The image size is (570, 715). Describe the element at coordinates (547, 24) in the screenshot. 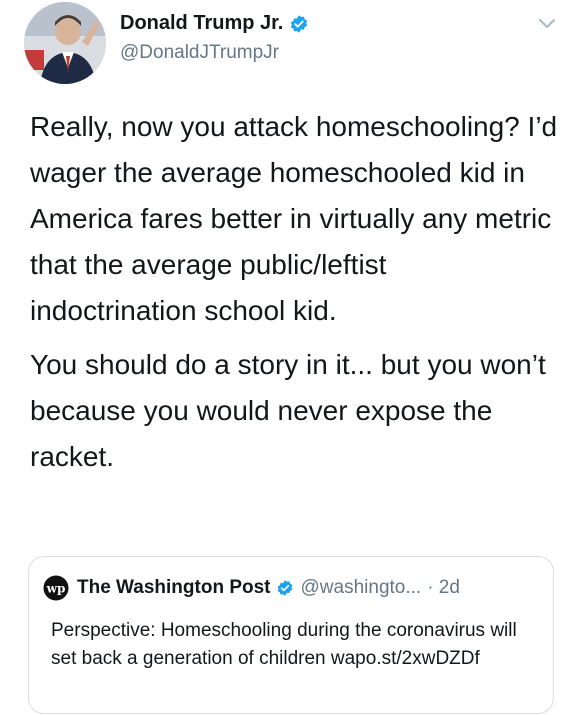

I see `chevron-down-icon` at that location.